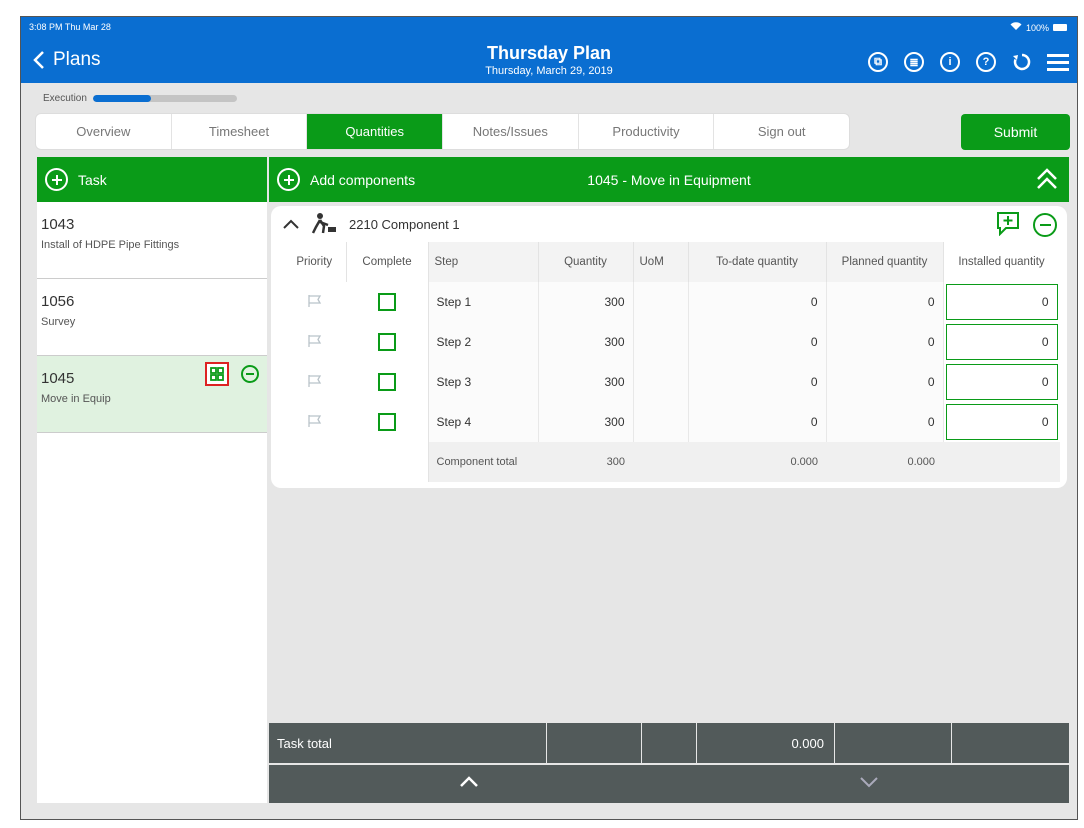  I want to click on remove-task-icon, so click(250, 374).